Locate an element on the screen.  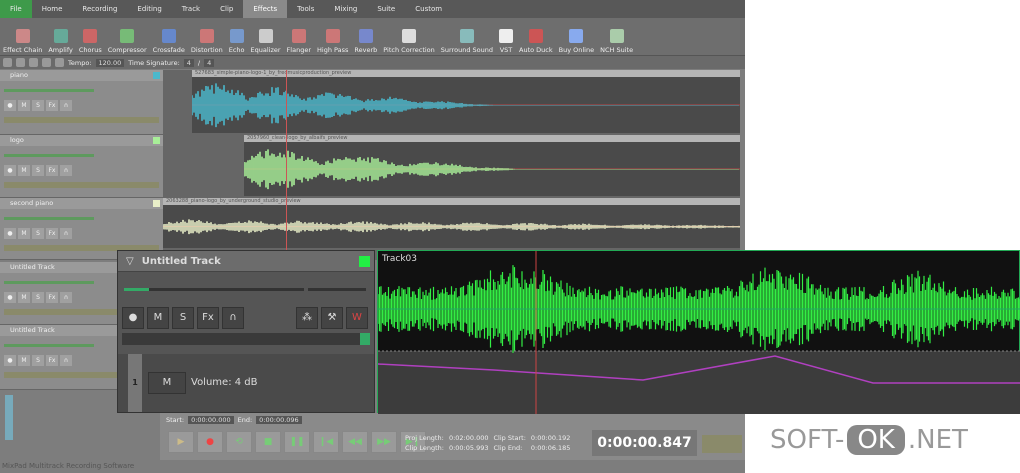
track-name: second piano is located at coordinates (81, 203).